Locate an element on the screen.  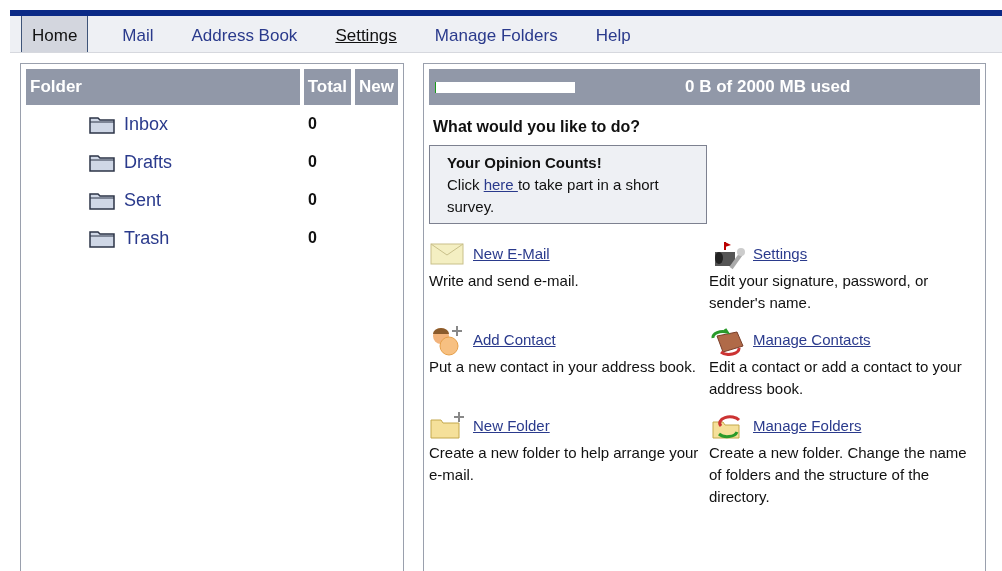
action-description: Write and send e-mail. is located at coordinates (504, 281).